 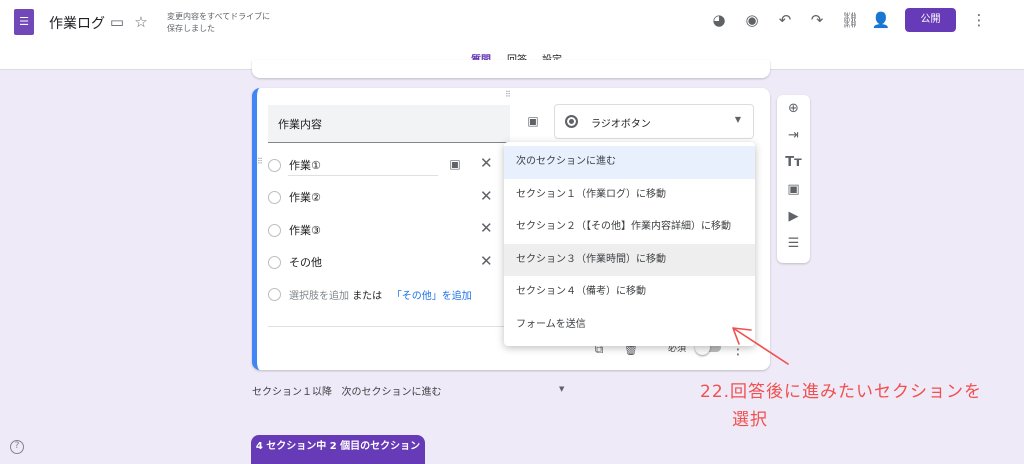 What do you see at coordinates (305, 262) in the screenshot?
I see `option-label: その他` at bounding box center [305, 262].